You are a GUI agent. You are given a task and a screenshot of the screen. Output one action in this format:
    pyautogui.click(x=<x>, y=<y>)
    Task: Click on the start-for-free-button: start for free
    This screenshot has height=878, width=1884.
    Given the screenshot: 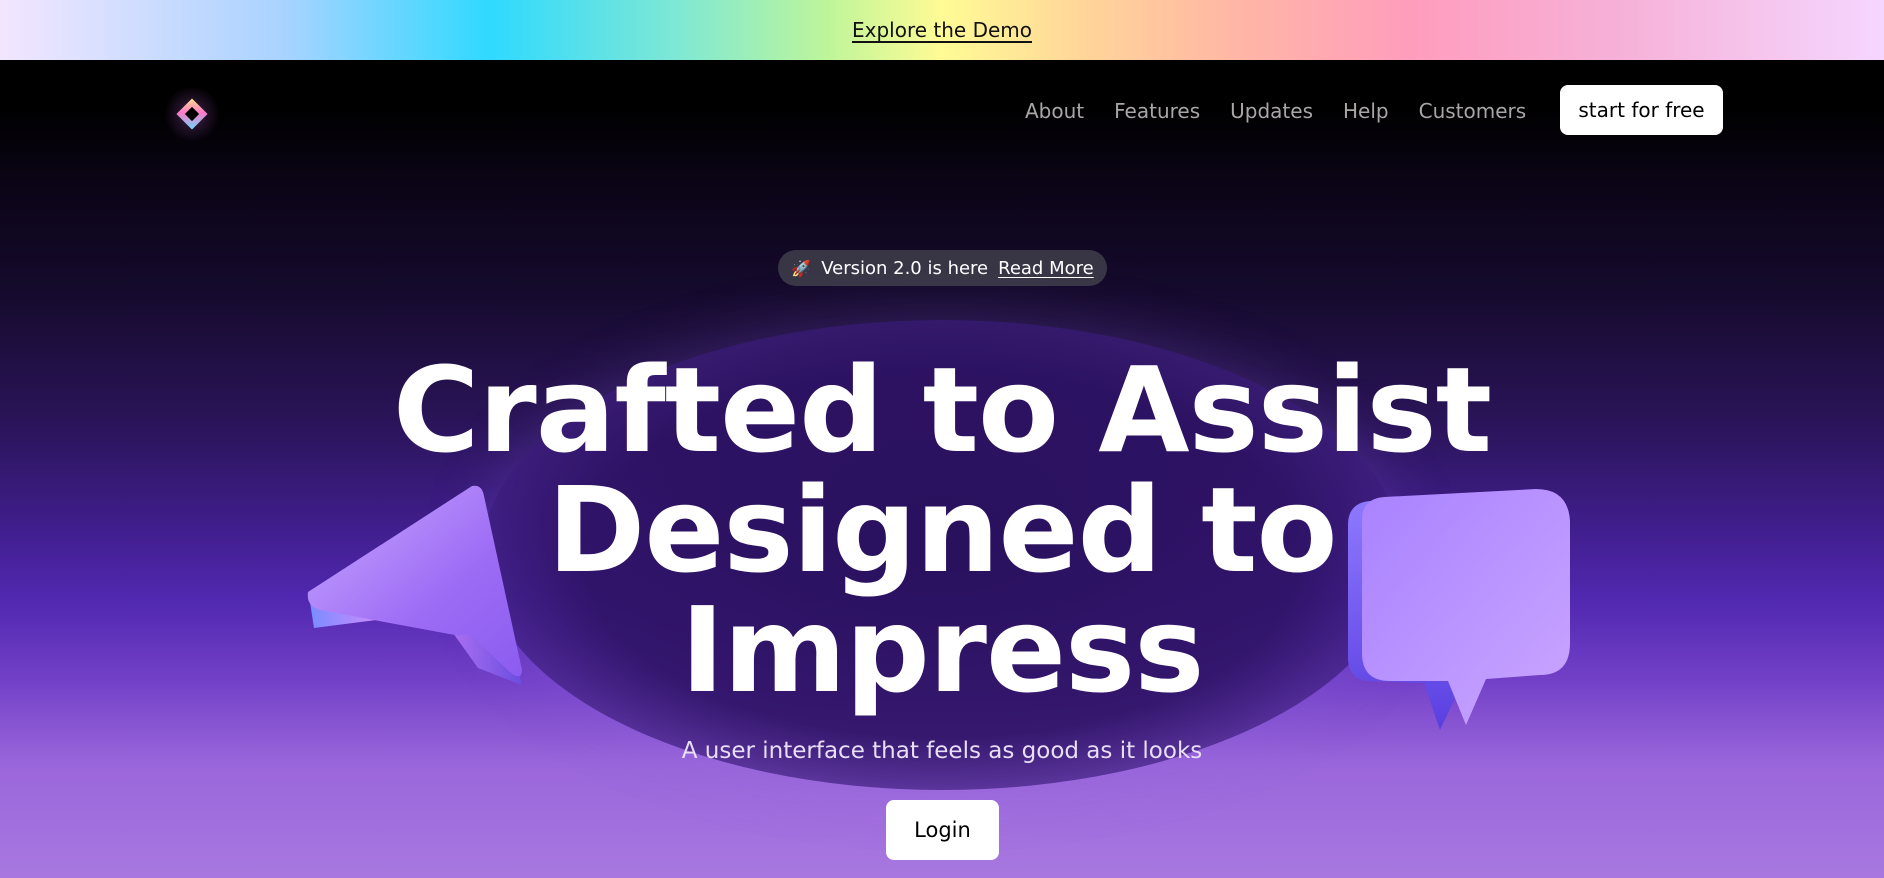 What is the action you would take?
    pyautogui.click(x=1641, y=110)
    